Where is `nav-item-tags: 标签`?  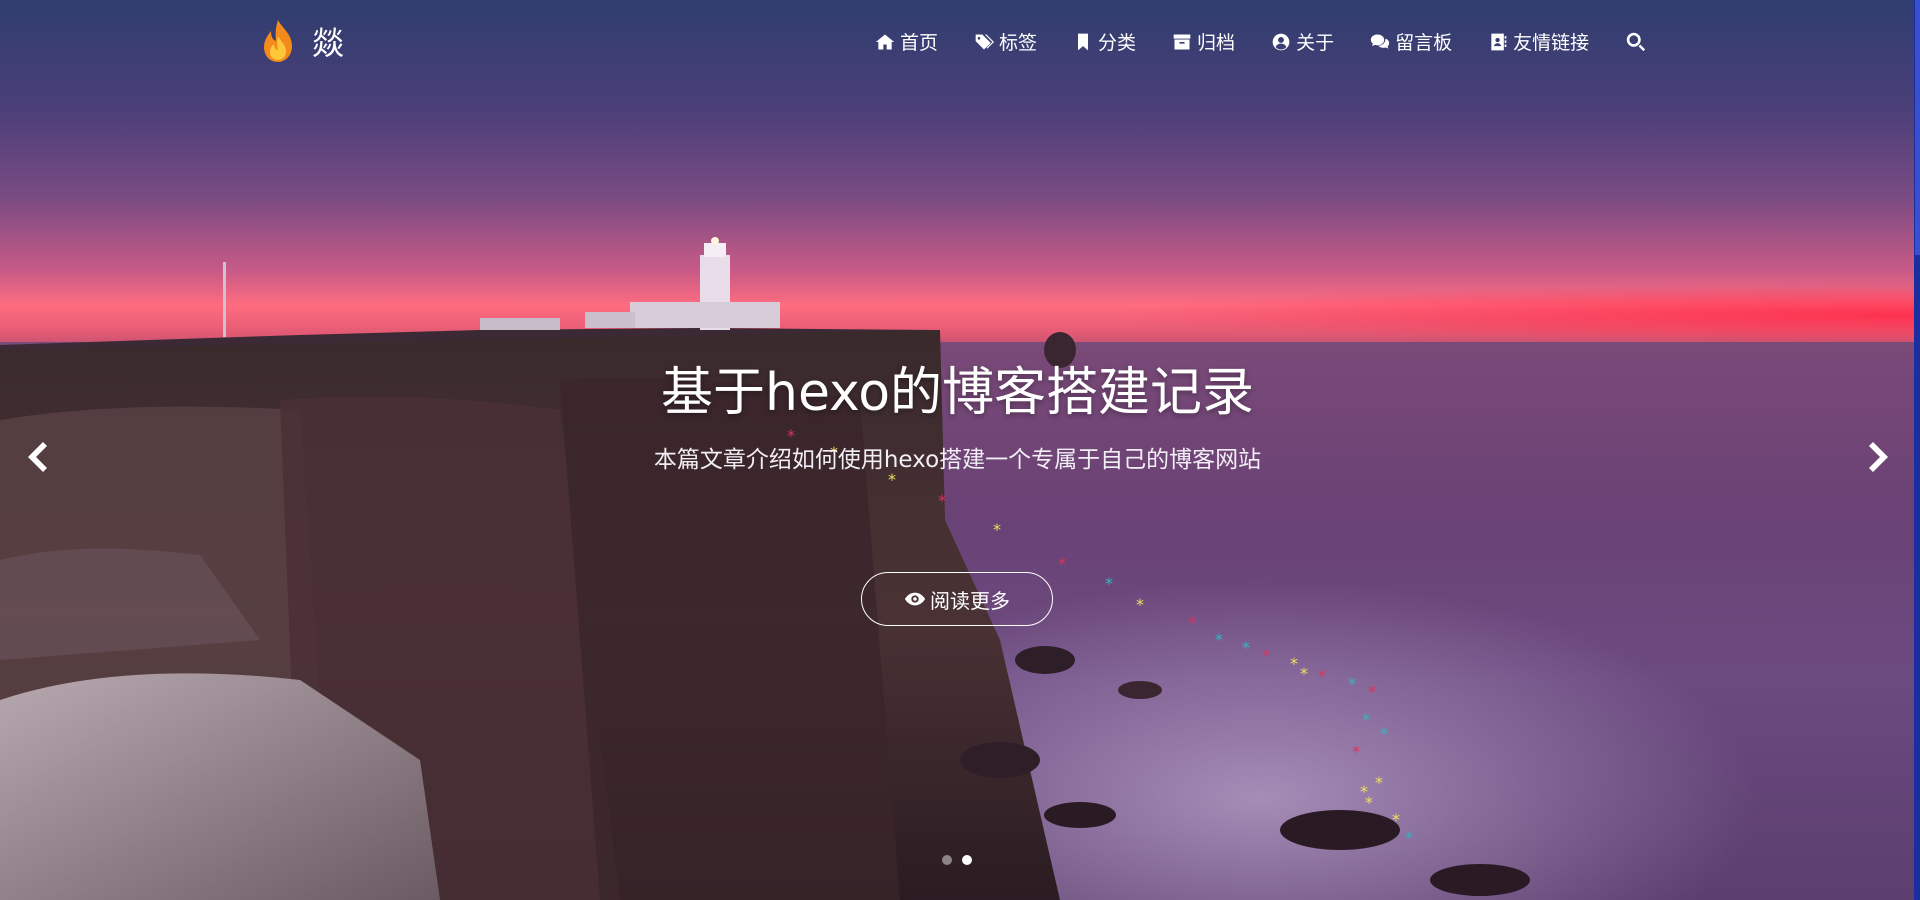 nav-item-tags: 标签 is located at coordinates (1005, 41).